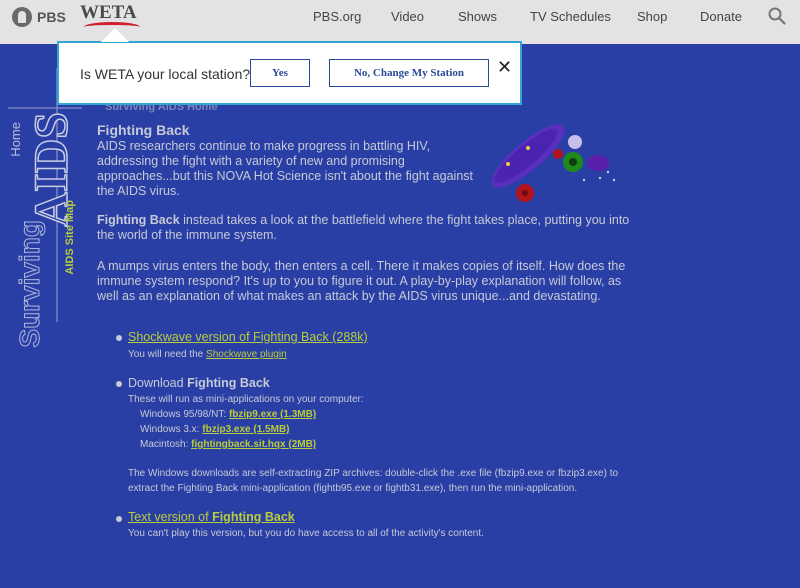 The width and height of the screenshot is (800, 588). I want to click on pbs-logo-text: PBS, so click(51, 17).